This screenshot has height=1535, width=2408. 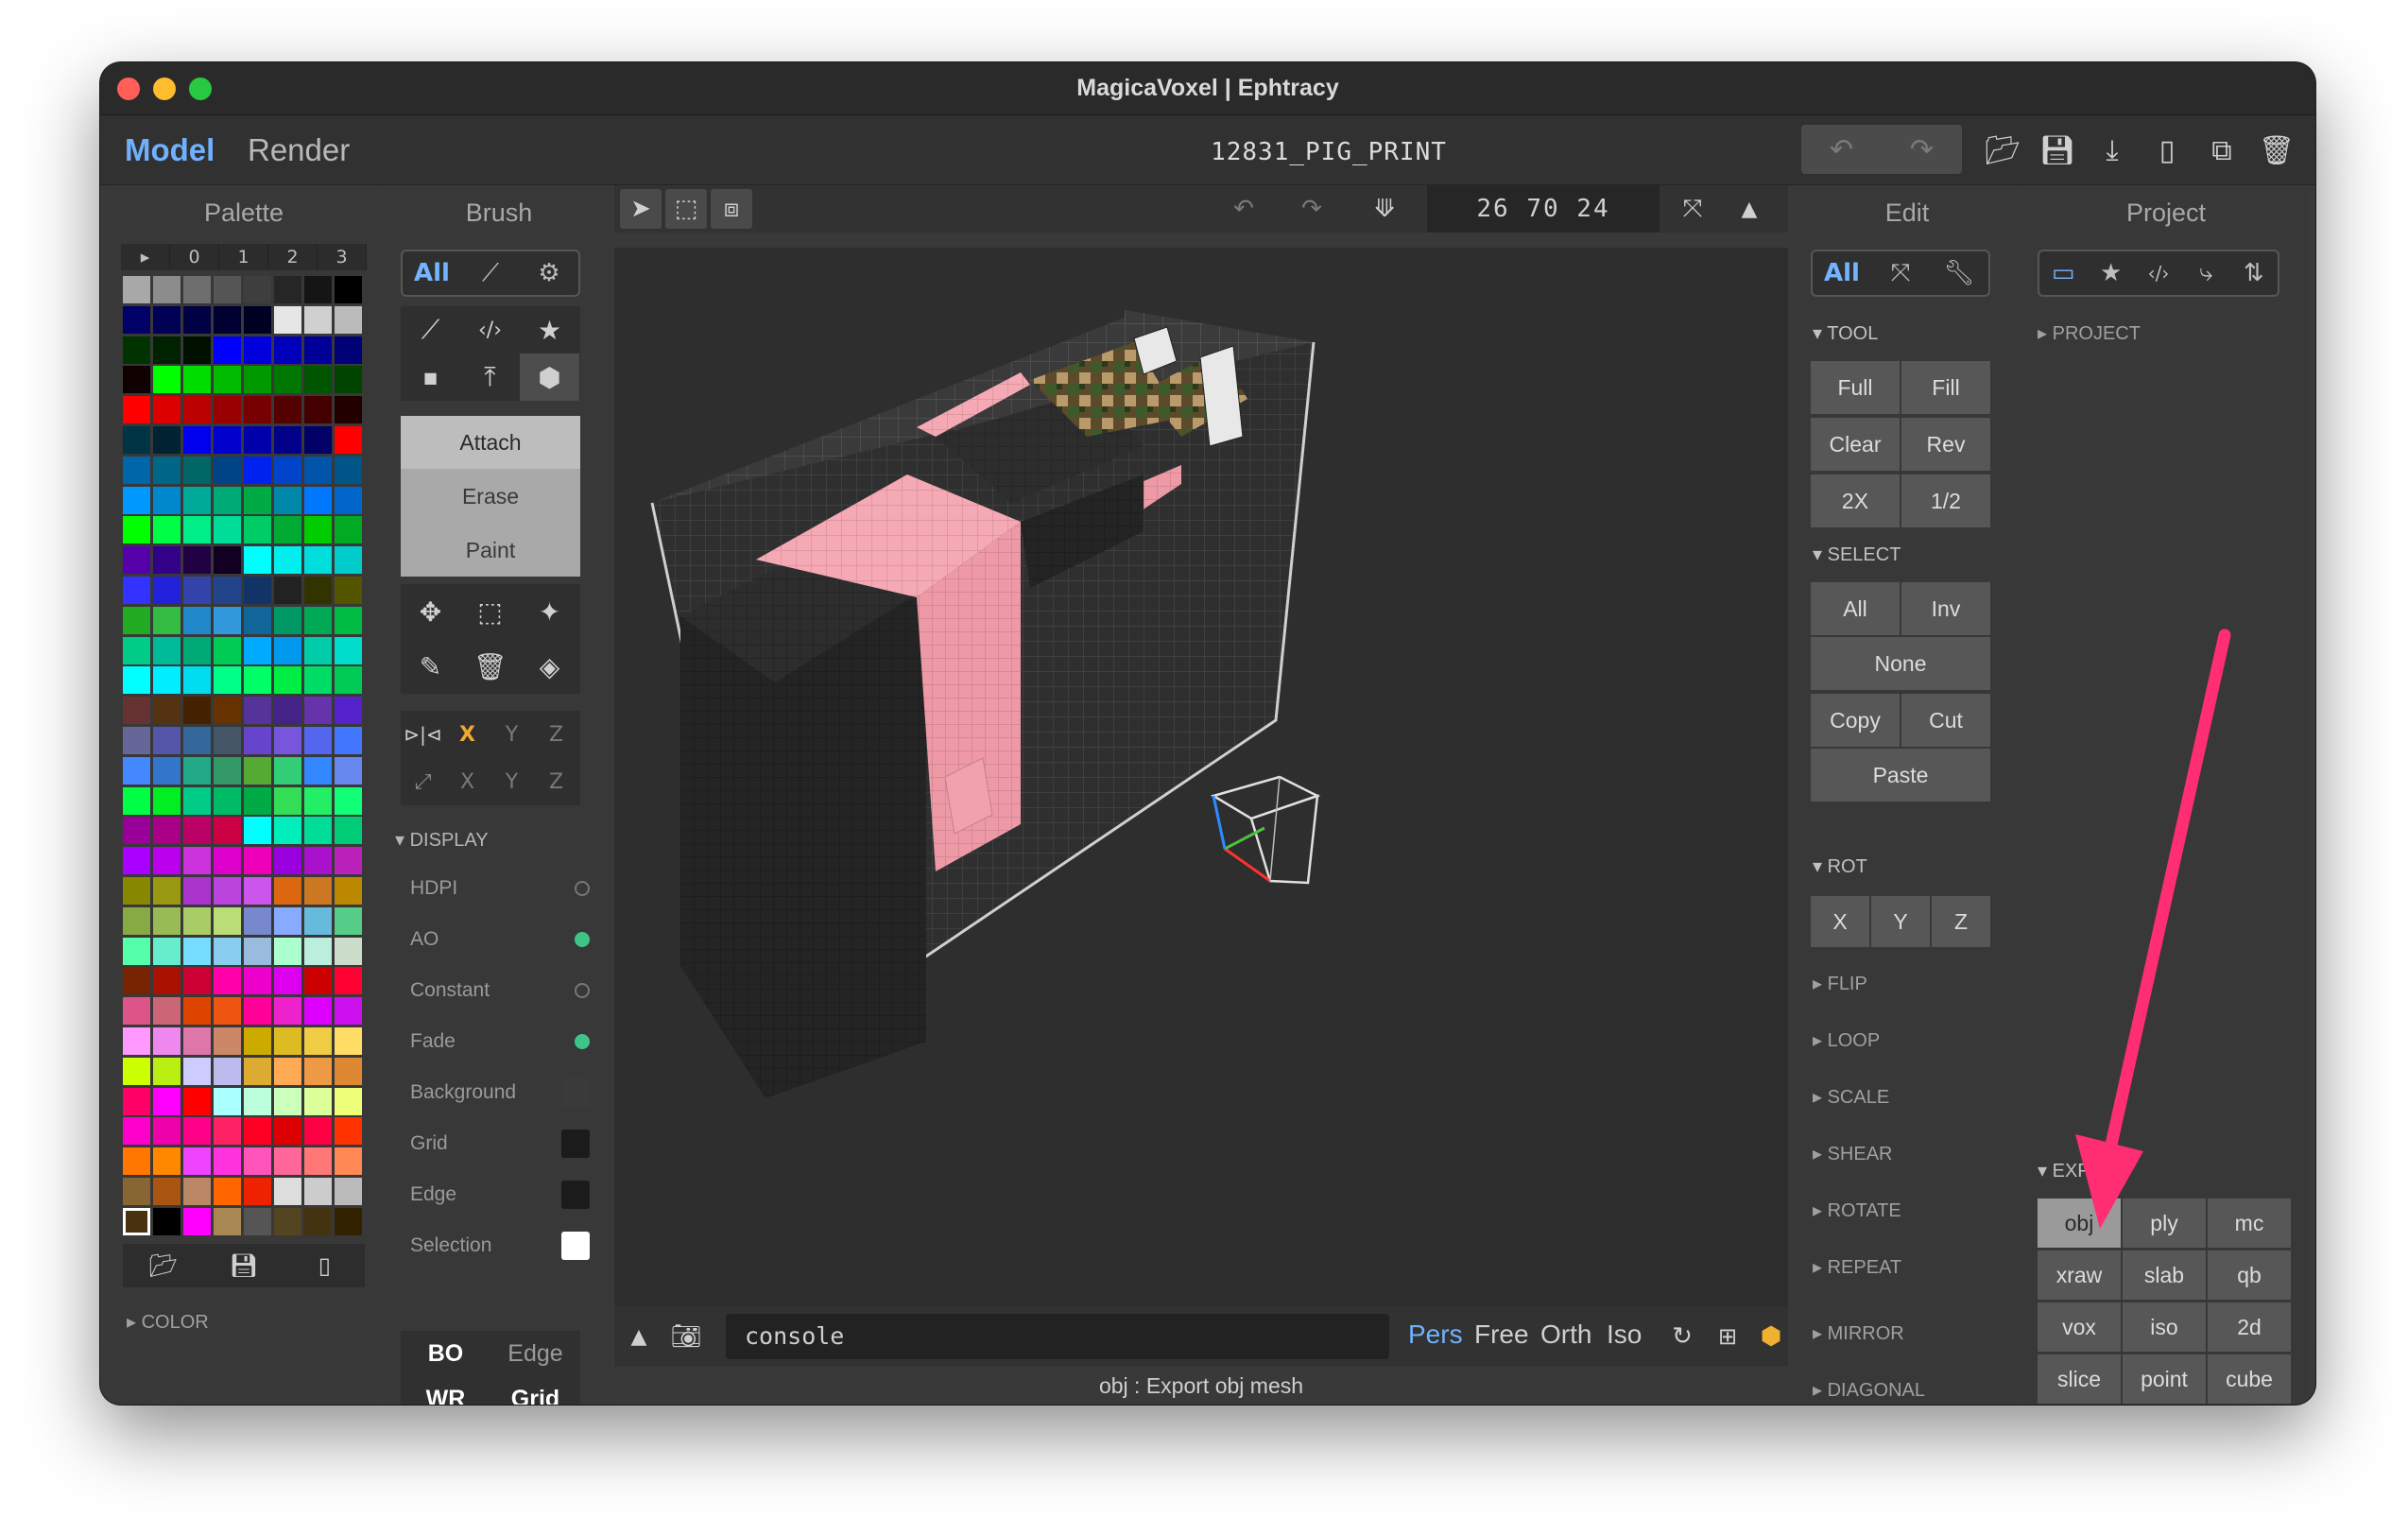 What do you see at coordinates (1312, 209) in the screenshot?
I see `view-redo-icon: ↷` at bounding box center [1312, 209].